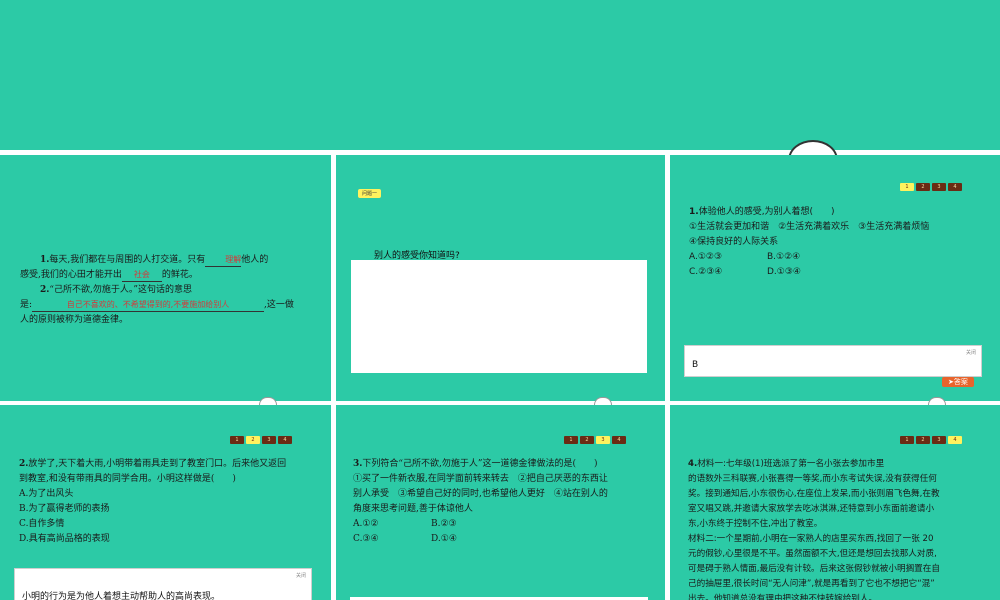 Image resolution: width=1000 pixels, height=600 pixels. What do you see at coordinates (157, 464) in the screenshot?
I see `q-stem-line1: 放学了,天下着大雨,小明带着雨具走到了教室门口。后来他又返回` at bounding box center [157, 464].